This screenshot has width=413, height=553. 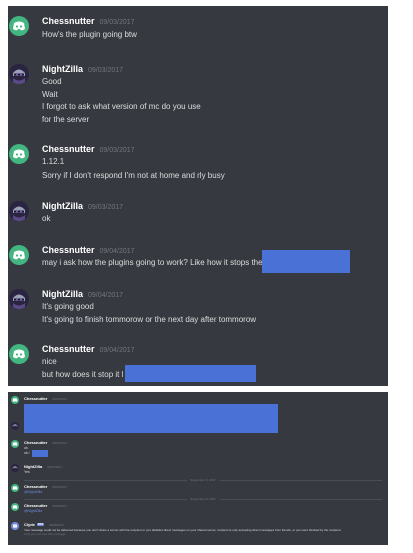 I want to click on message-text: for the server, so click(x=66, y=119).